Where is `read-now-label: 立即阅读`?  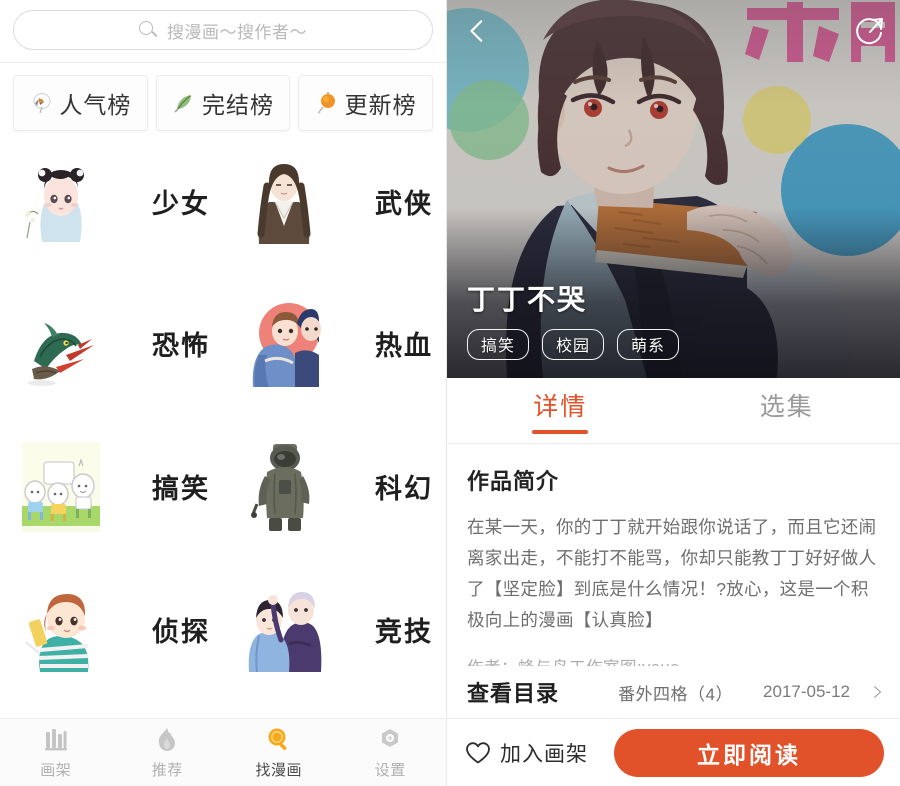 read-now-label: 立即阅读 is located at coordinates (749, 754).